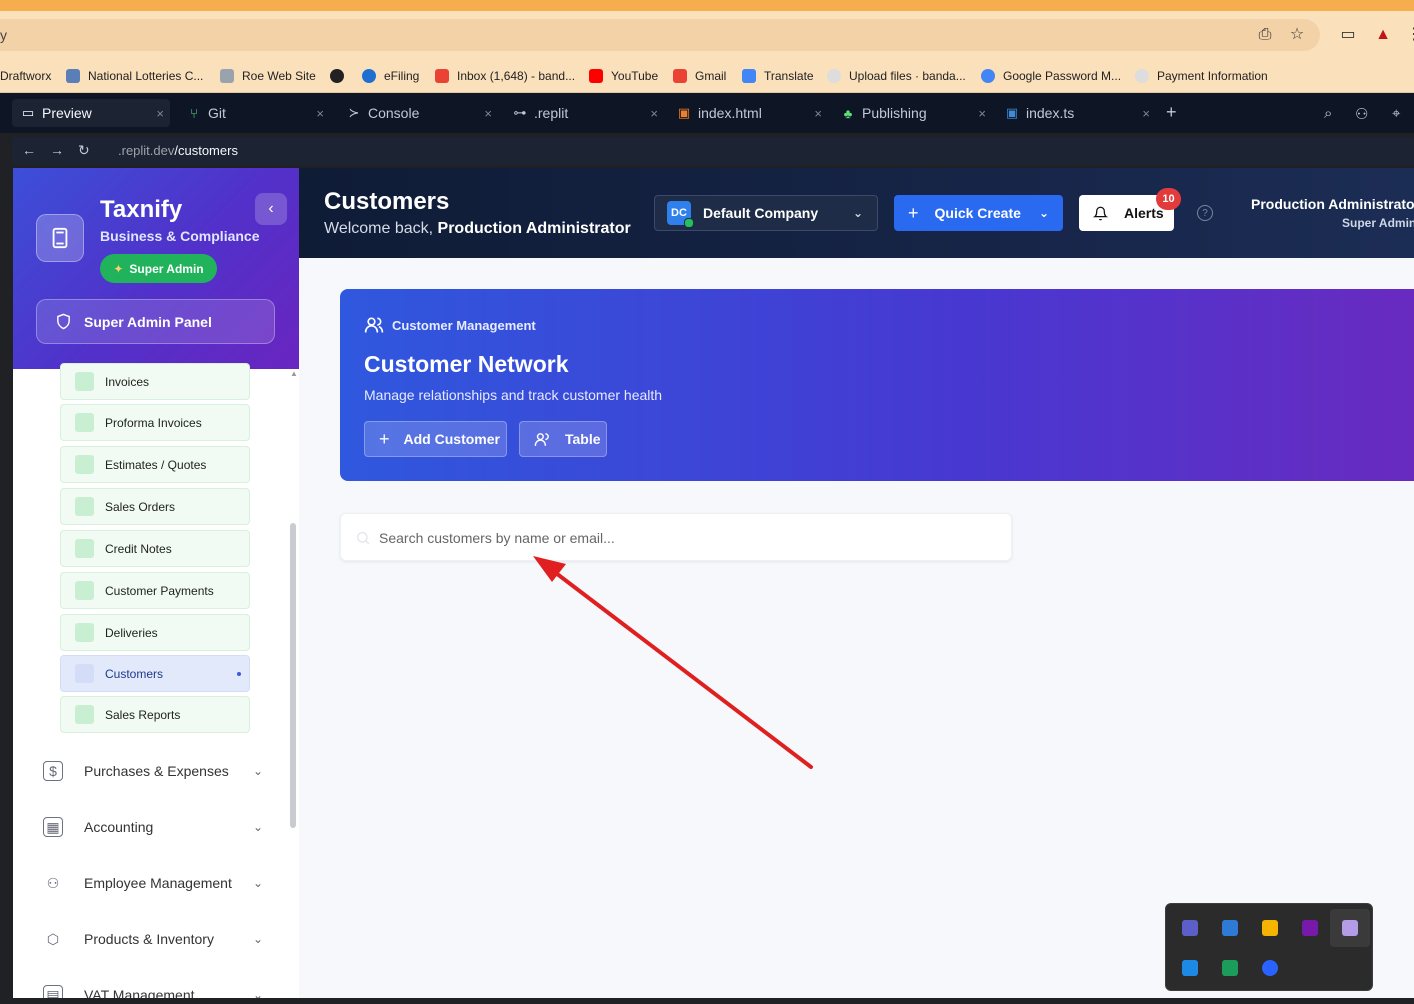 This screenshot has width=1414, height=1004. What do you see at coordinates (913, 212) in the screenshot?
I see `plus-icon: +` at bounding box center [913, 212].